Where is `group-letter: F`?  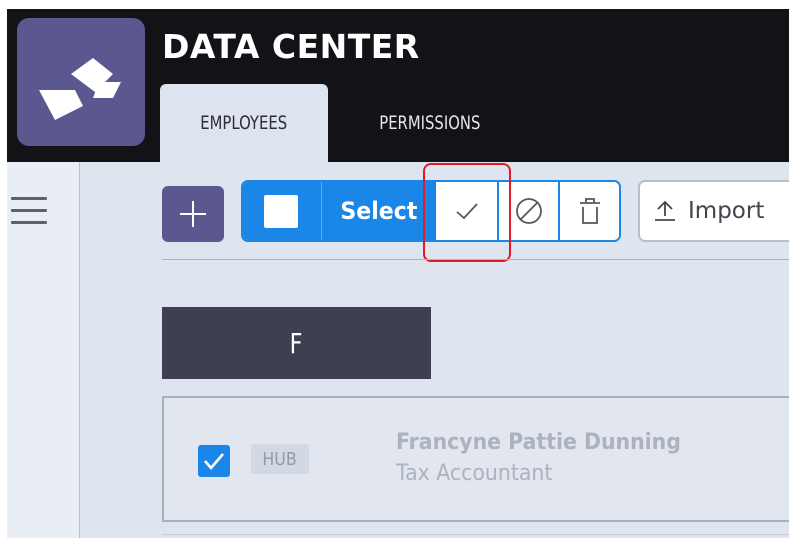 group-letter: F is located at coordinates (296, 343).